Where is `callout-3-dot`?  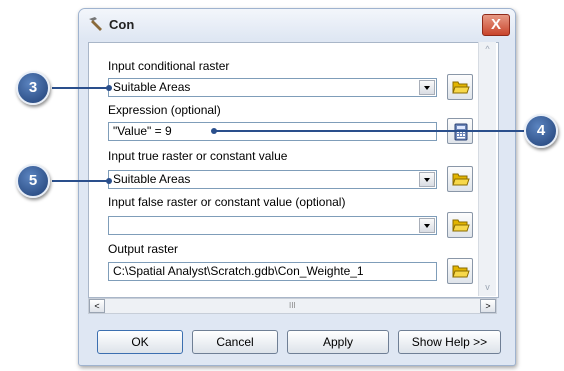 callout-3-dot is located at coordinates (109, 88).